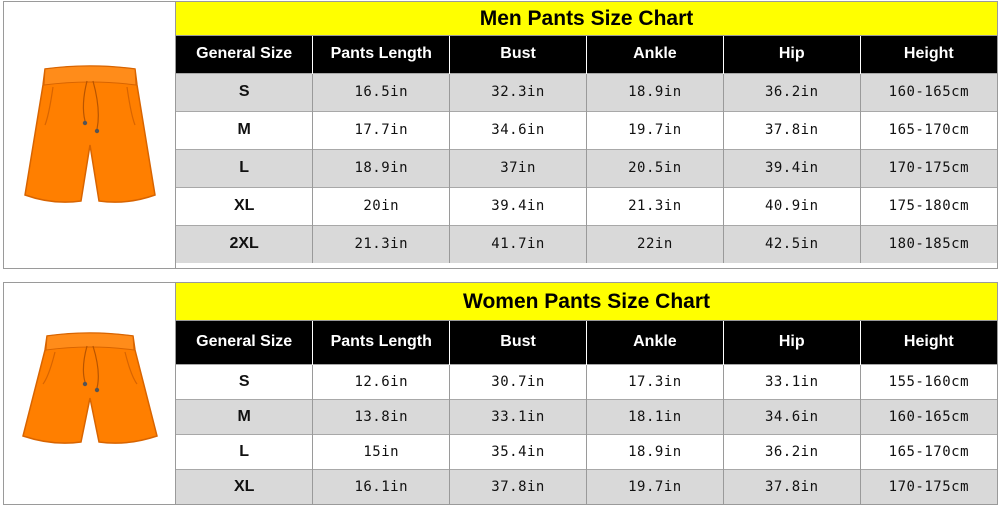 The height and width of the screenshot is (506, 1000). Describe the element at coordinates (381, 129) in the screenshot. I see `pants-length-cell: 17.7in` at that location.